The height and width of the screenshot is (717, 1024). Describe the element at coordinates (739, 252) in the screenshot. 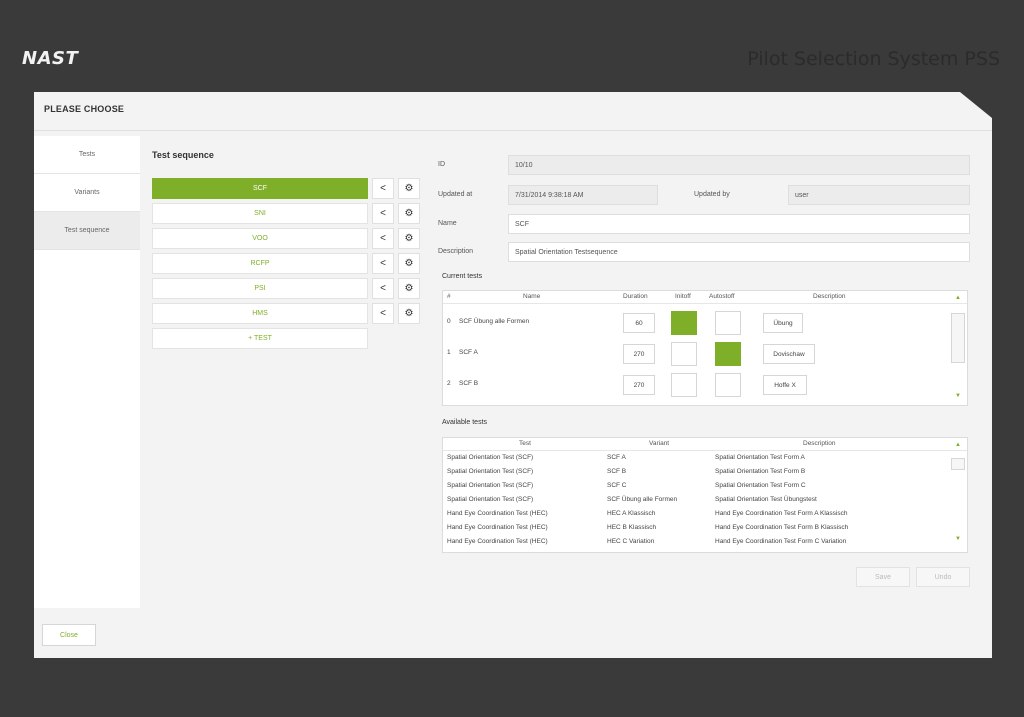

I see `description-input: Spatial Orientation Testsequence` at that location.